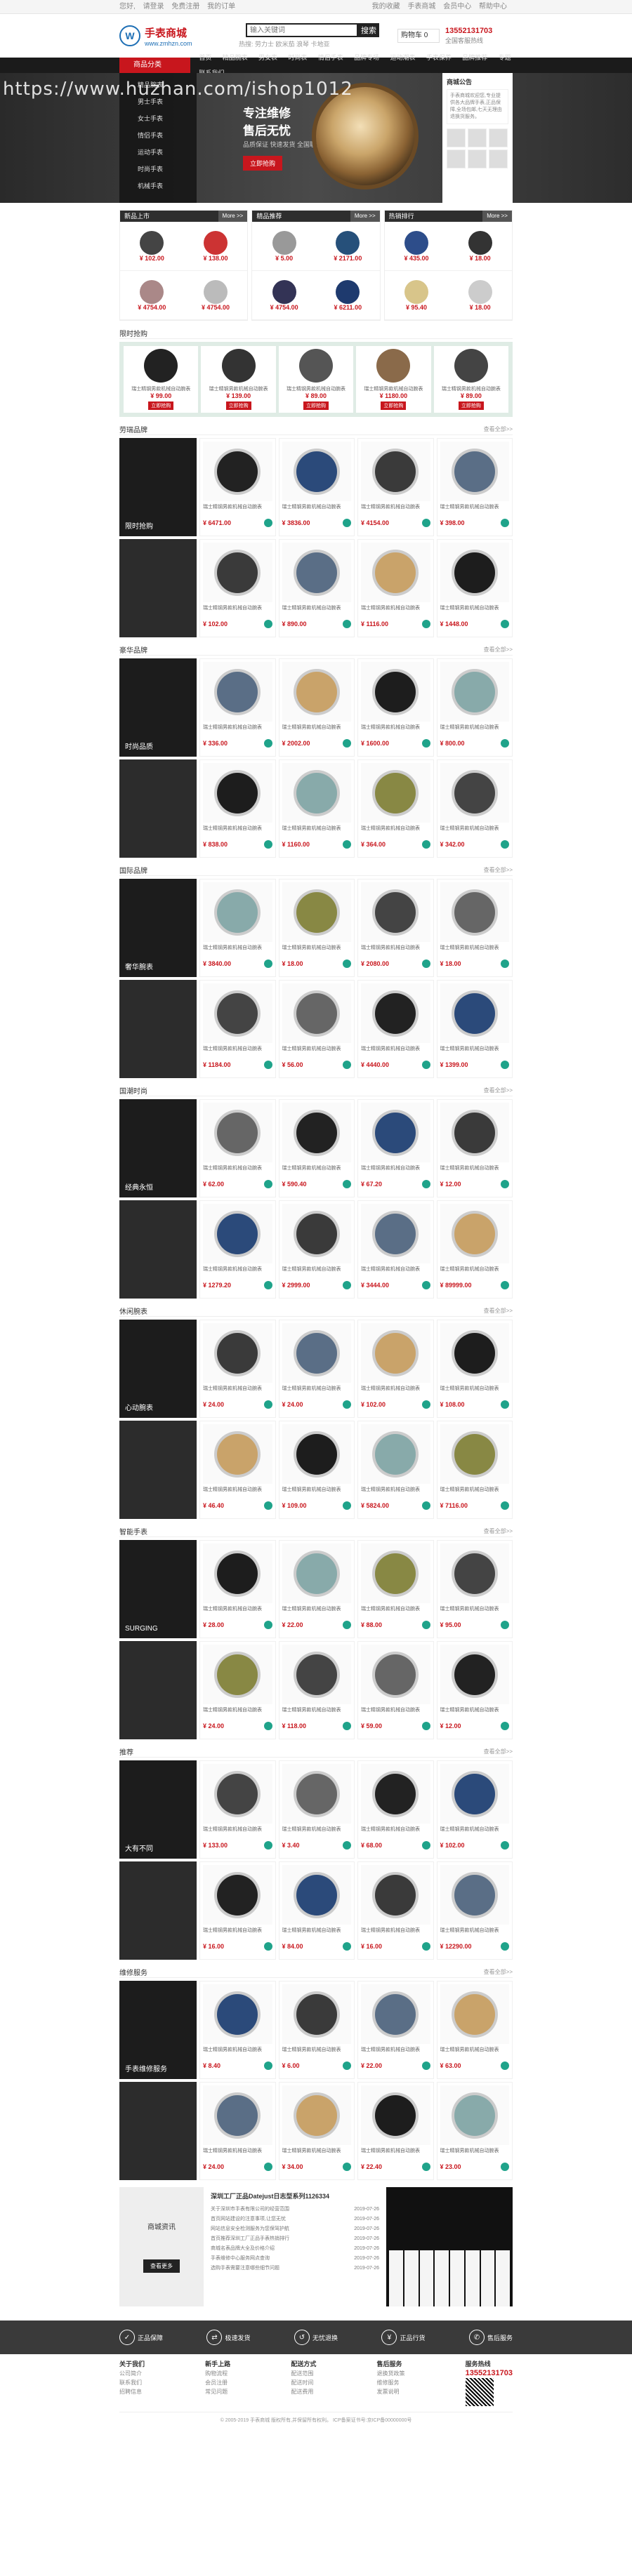  Describe the element at coordinates (396, 928) in the screenshot. I see `product-card: 瑞士精钢男款机械自动腕表 ¥ 2080.00` at that location.